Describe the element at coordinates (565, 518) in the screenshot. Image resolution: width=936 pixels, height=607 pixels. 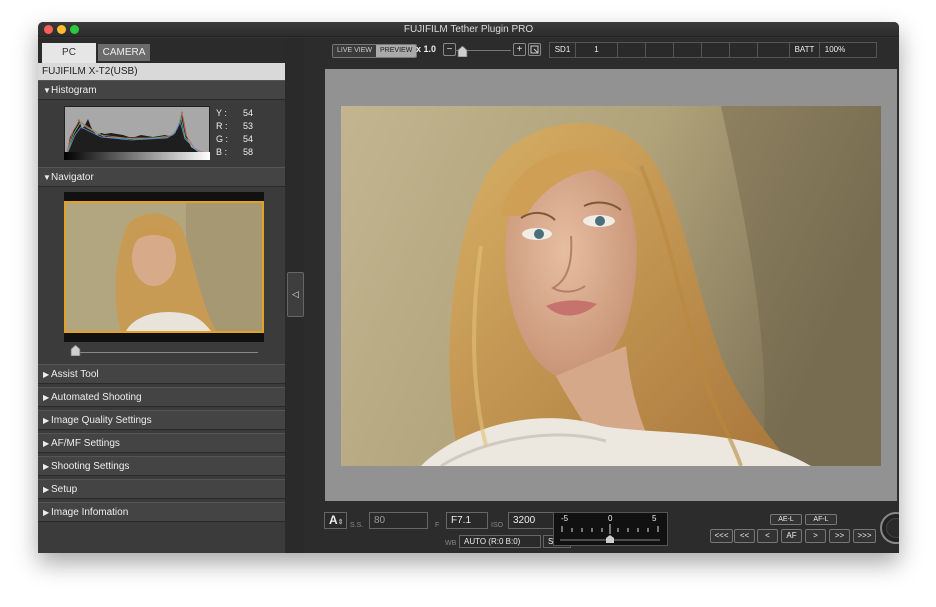
I see `meter-min: -5` at that location.